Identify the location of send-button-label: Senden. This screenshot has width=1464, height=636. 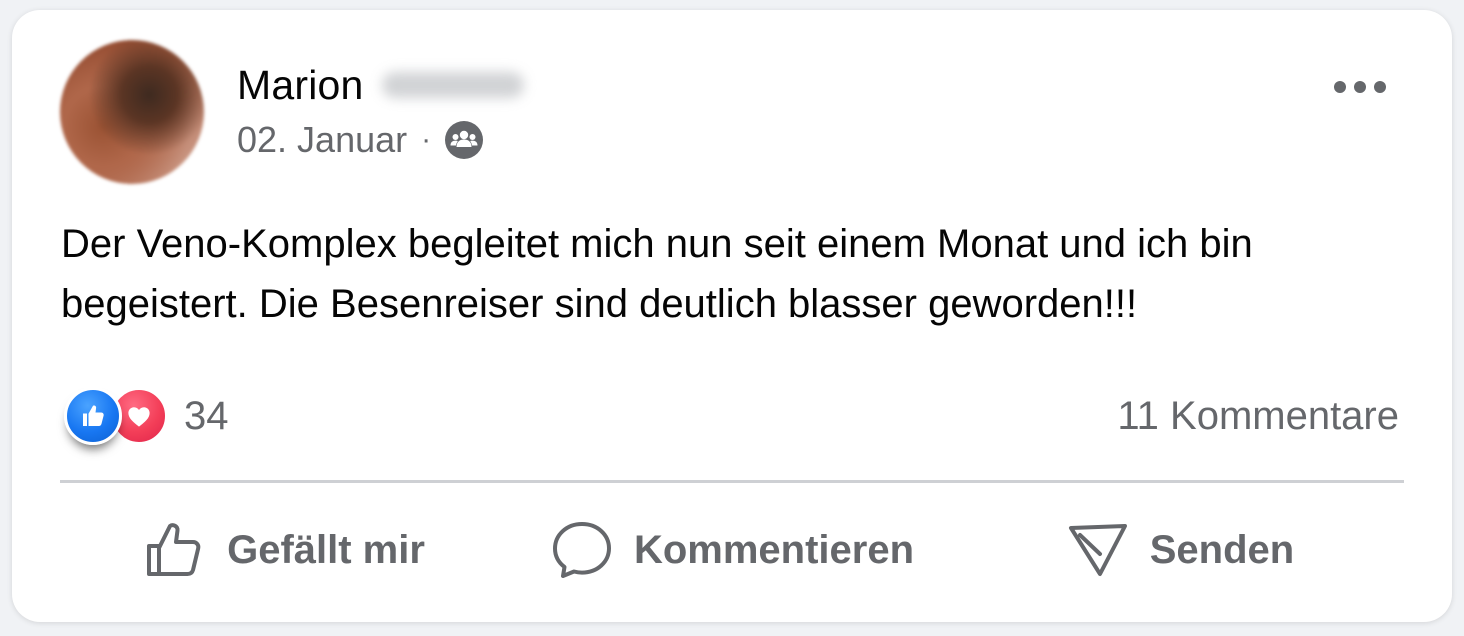
(1222, 549).